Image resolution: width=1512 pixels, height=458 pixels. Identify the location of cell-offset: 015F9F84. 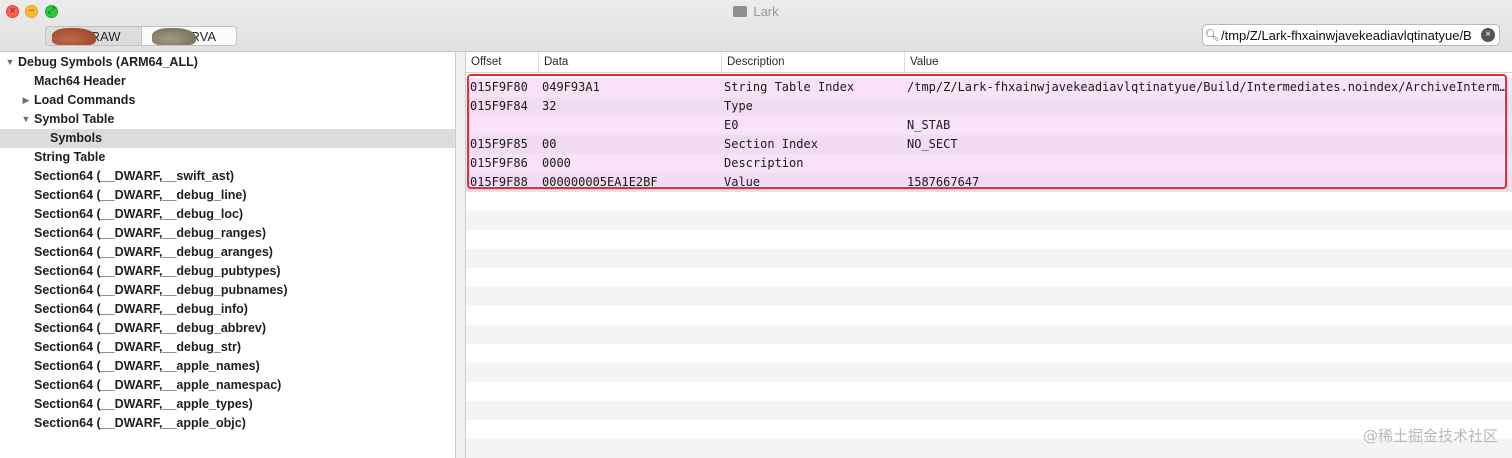
(499, 106).